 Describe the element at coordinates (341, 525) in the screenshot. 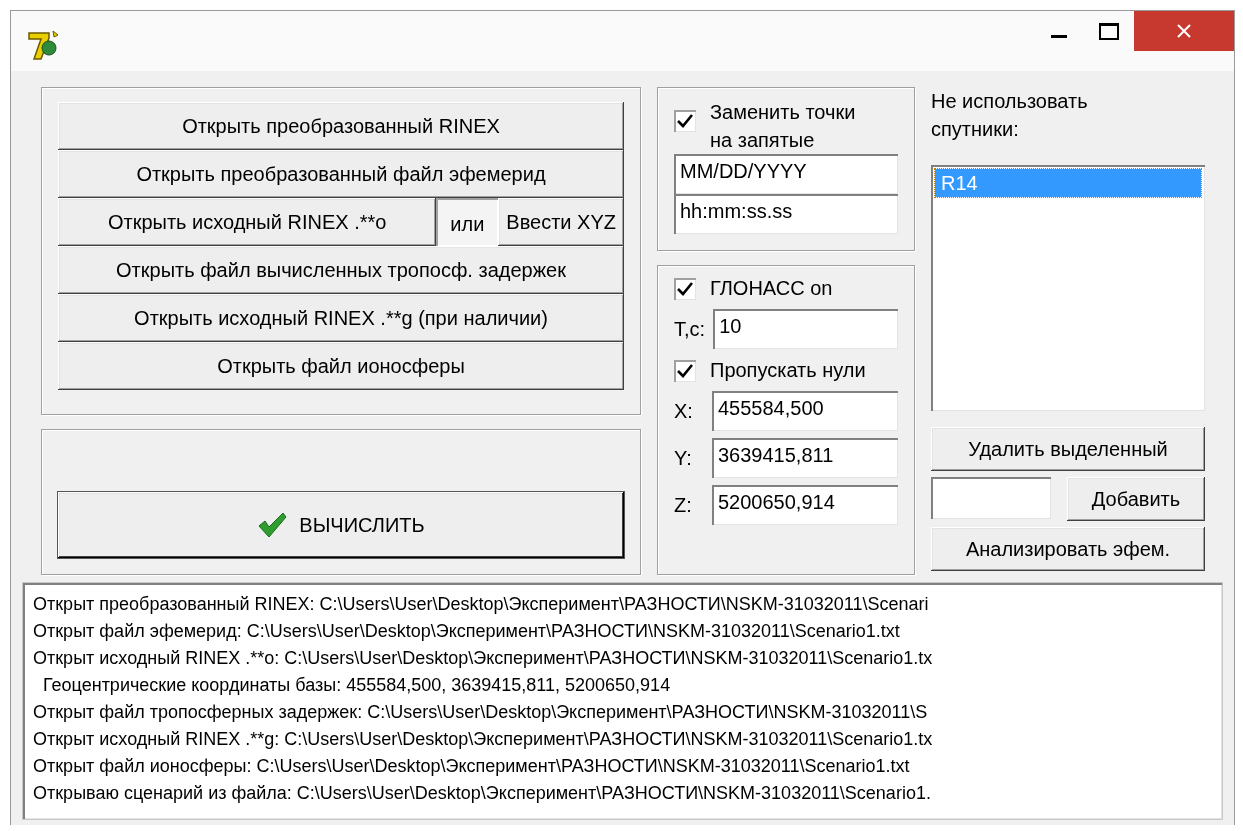

I see `compute-button: ВЫЧИСЛИТЬ` at that location.